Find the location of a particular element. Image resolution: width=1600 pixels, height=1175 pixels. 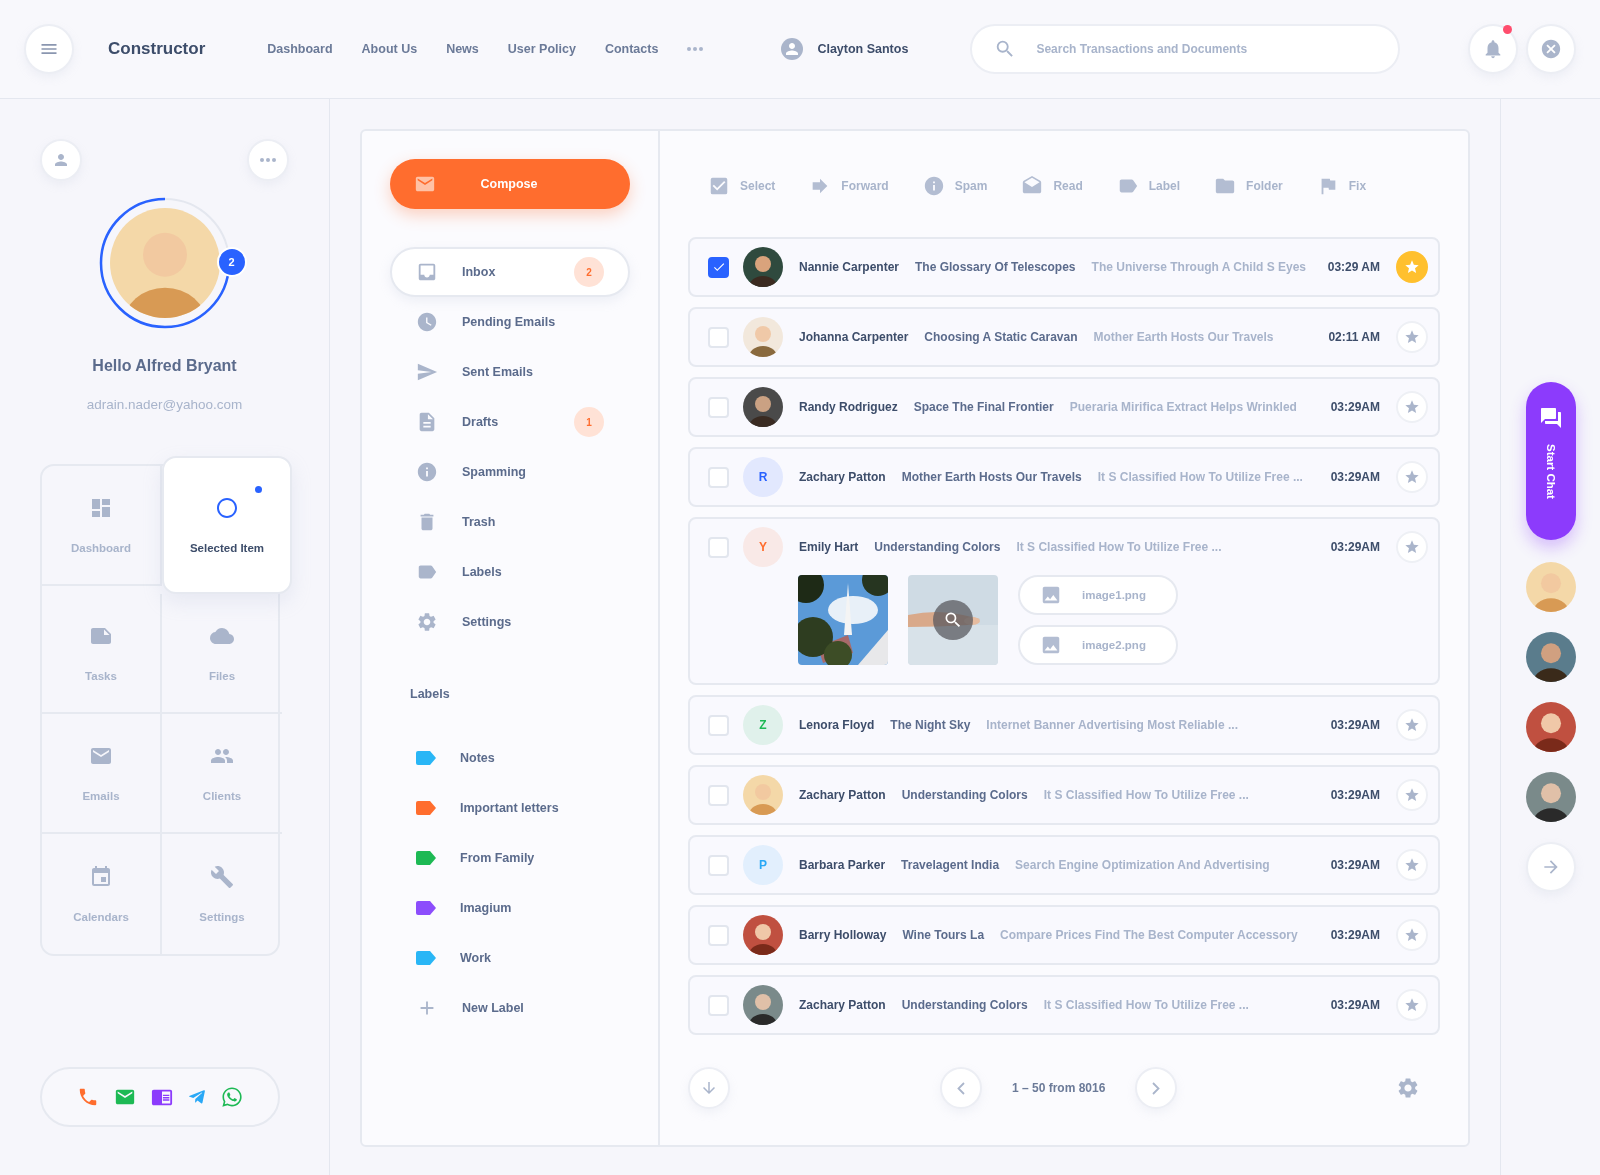

avatar-initial: Y is located at coordinates (763, 547).